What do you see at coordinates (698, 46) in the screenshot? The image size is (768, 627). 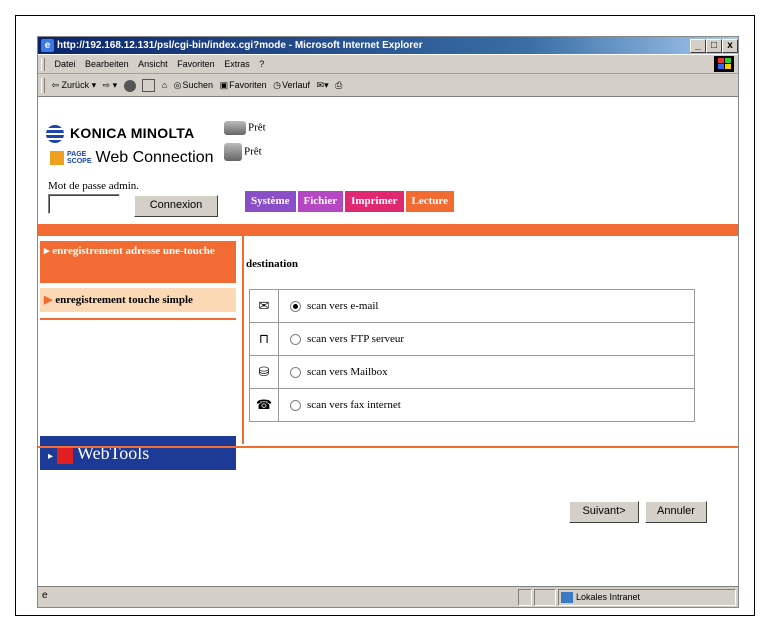 I see `minimize-button: _` at bounding box center [698, 46].